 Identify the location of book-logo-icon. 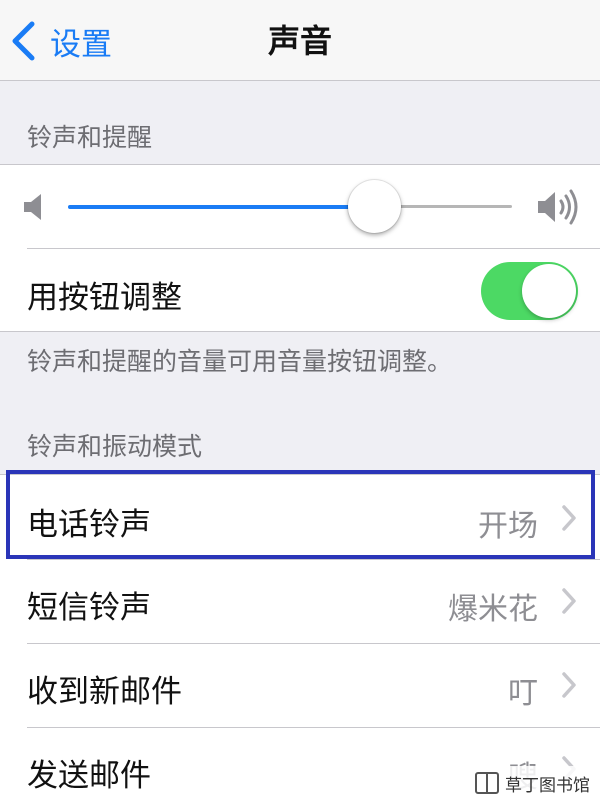
(487, 783).